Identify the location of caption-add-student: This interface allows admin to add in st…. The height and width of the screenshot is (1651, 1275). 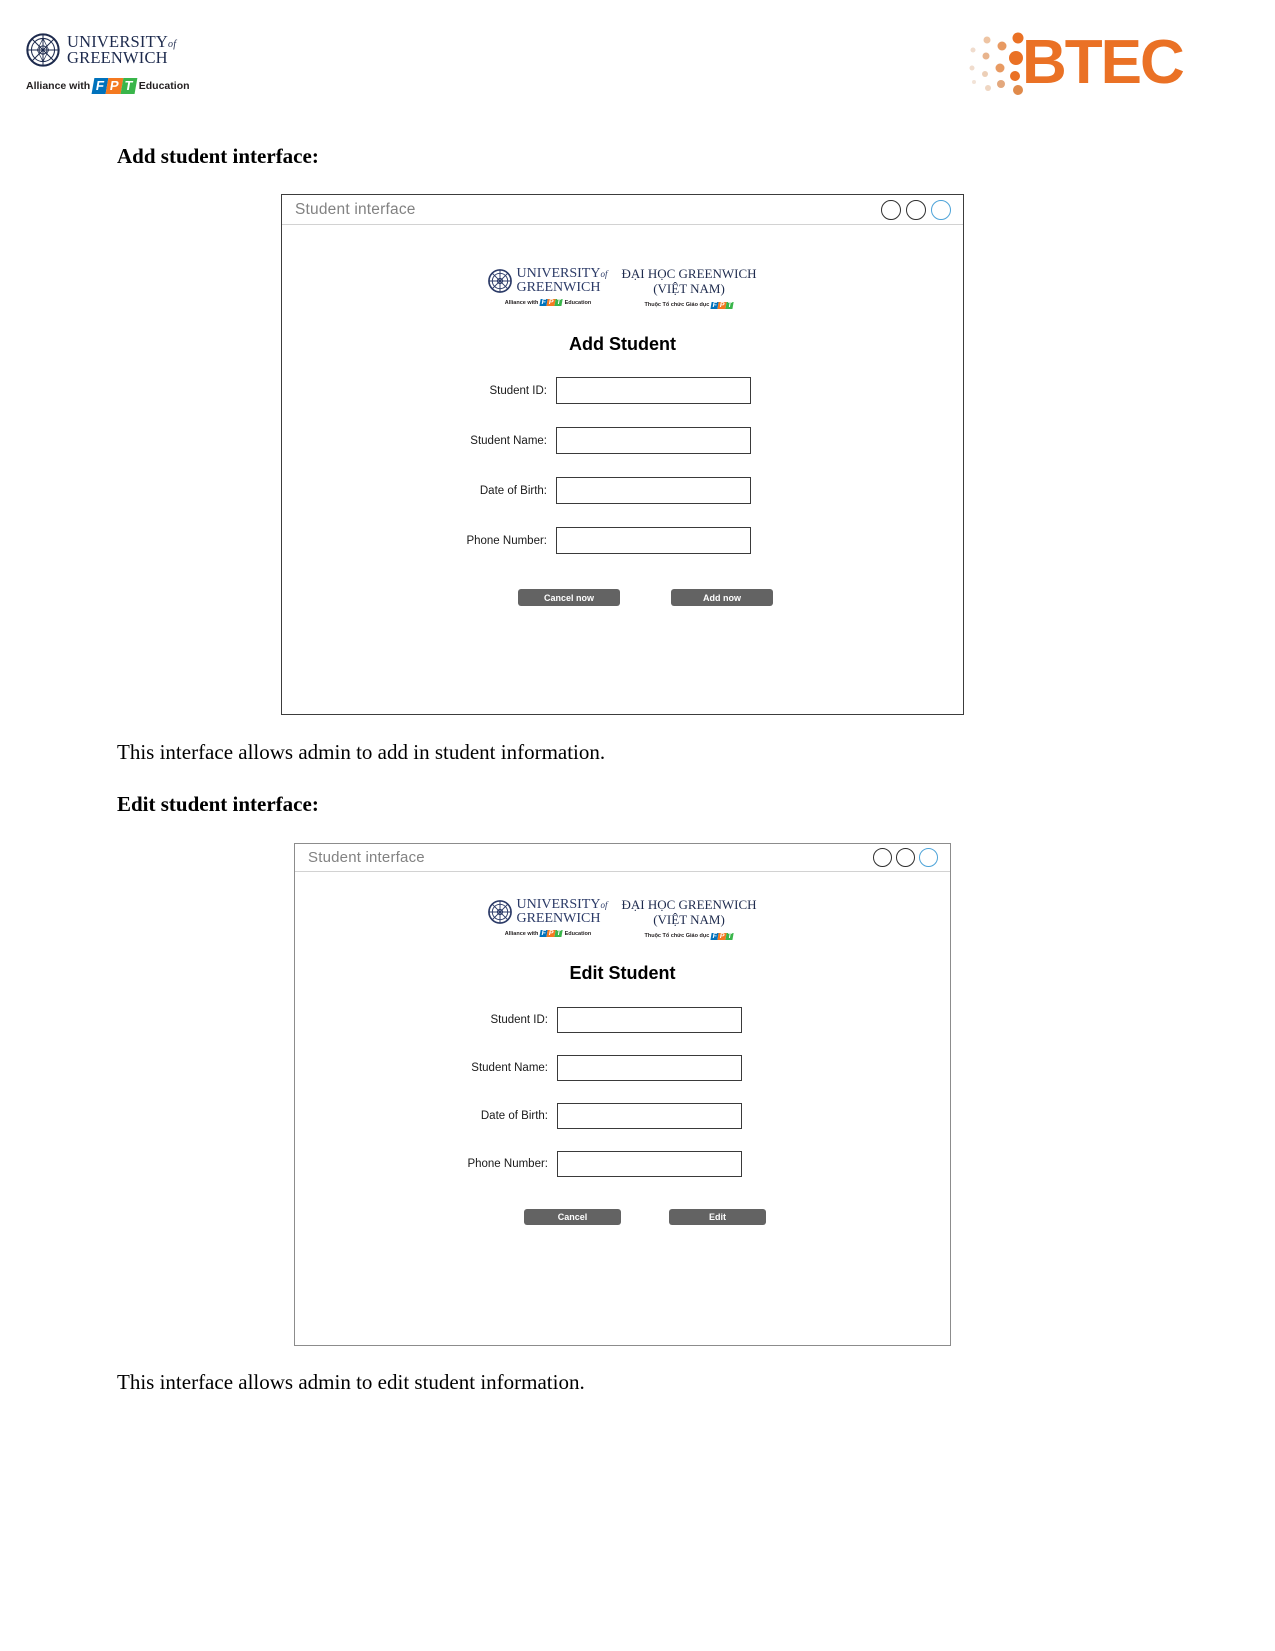
(361, 752).